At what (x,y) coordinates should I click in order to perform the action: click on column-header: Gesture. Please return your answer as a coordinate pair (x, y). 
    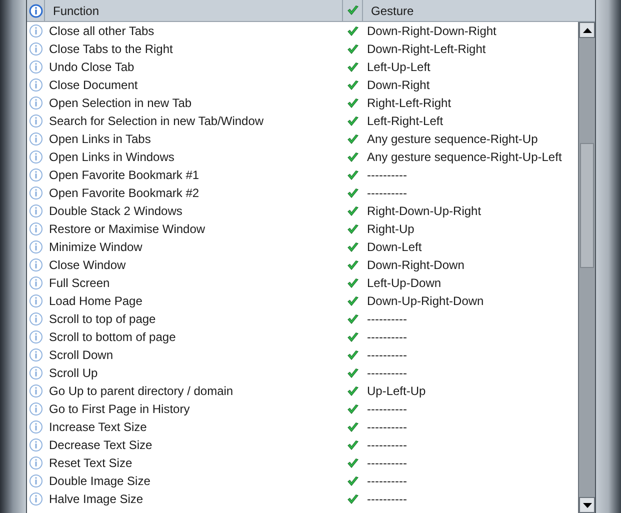
    Looking at the image, I should click on (479, 10).